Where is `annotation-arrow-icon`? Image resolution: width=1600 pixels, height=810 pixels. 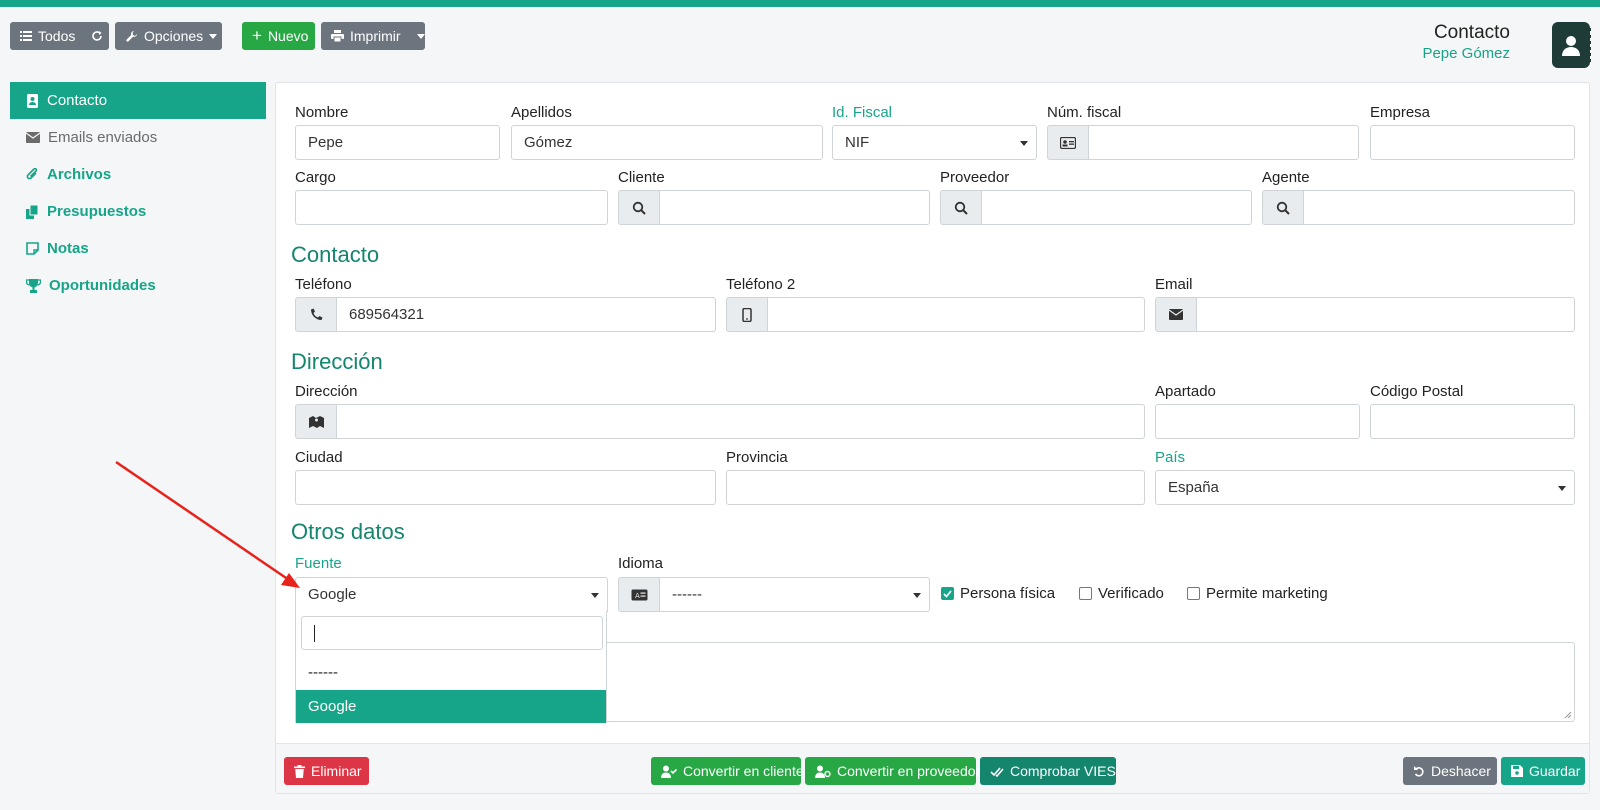 annotation-arrow-icon is located at coordinates (207, 524).